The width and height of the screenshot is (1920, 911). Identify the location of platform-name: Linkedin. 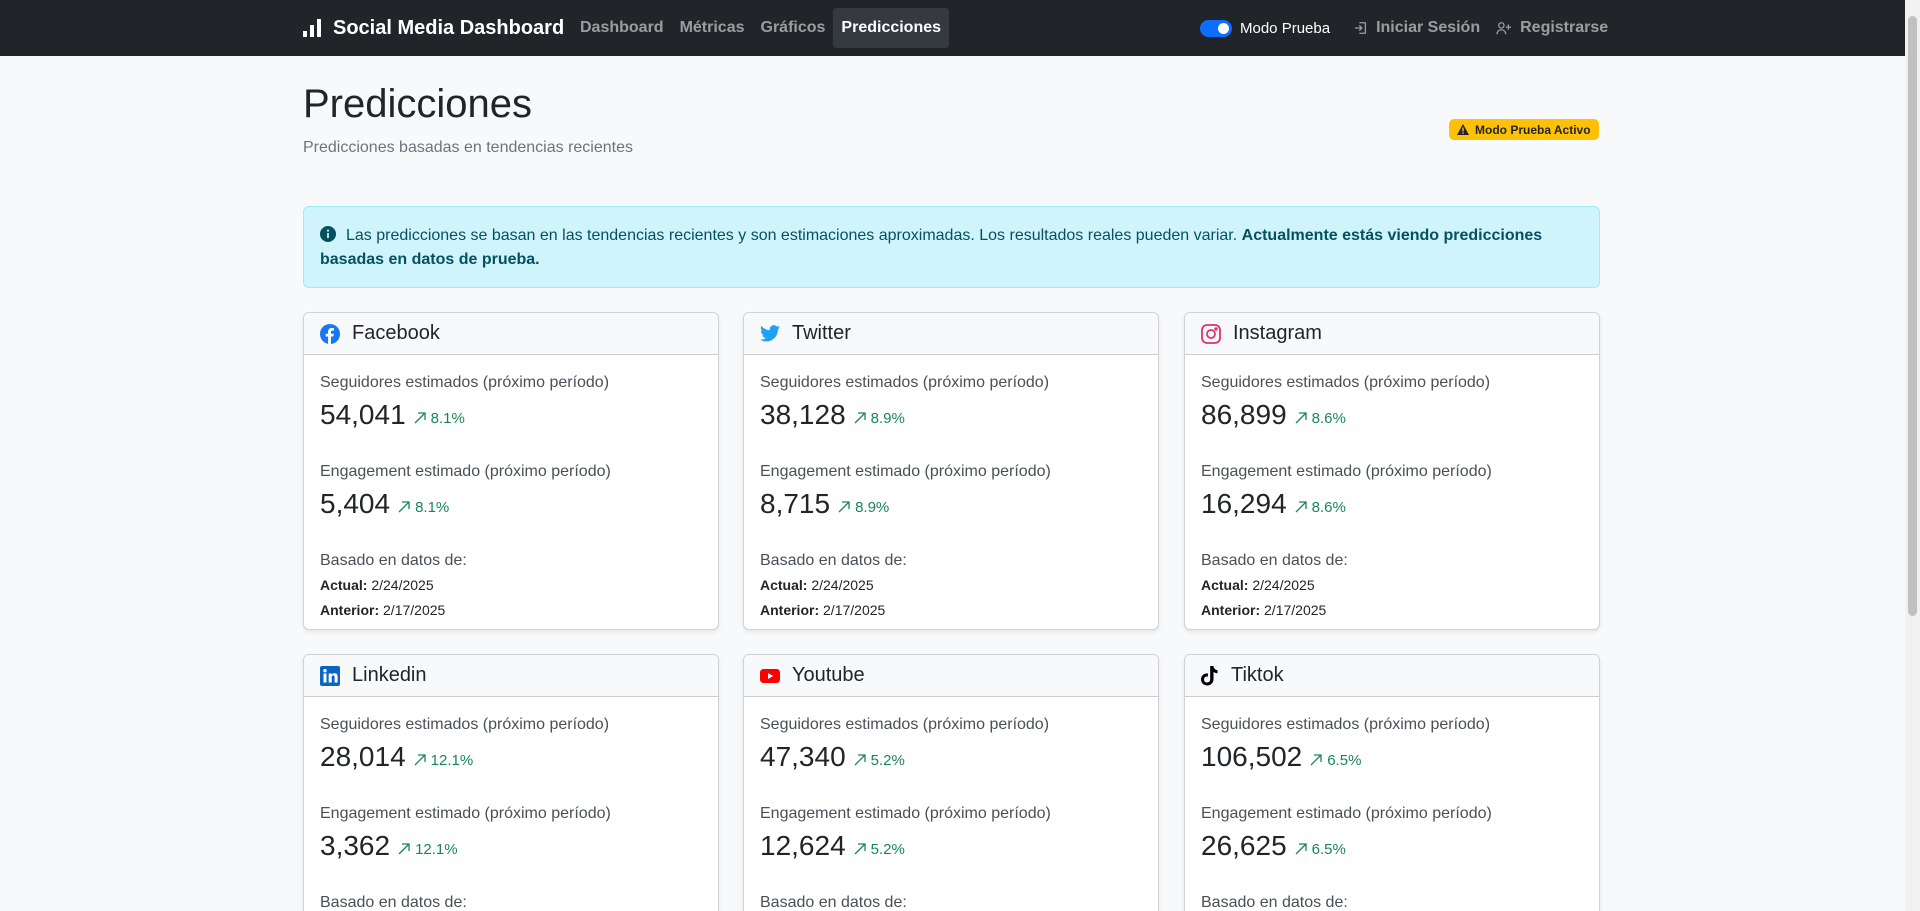
(389, 675).